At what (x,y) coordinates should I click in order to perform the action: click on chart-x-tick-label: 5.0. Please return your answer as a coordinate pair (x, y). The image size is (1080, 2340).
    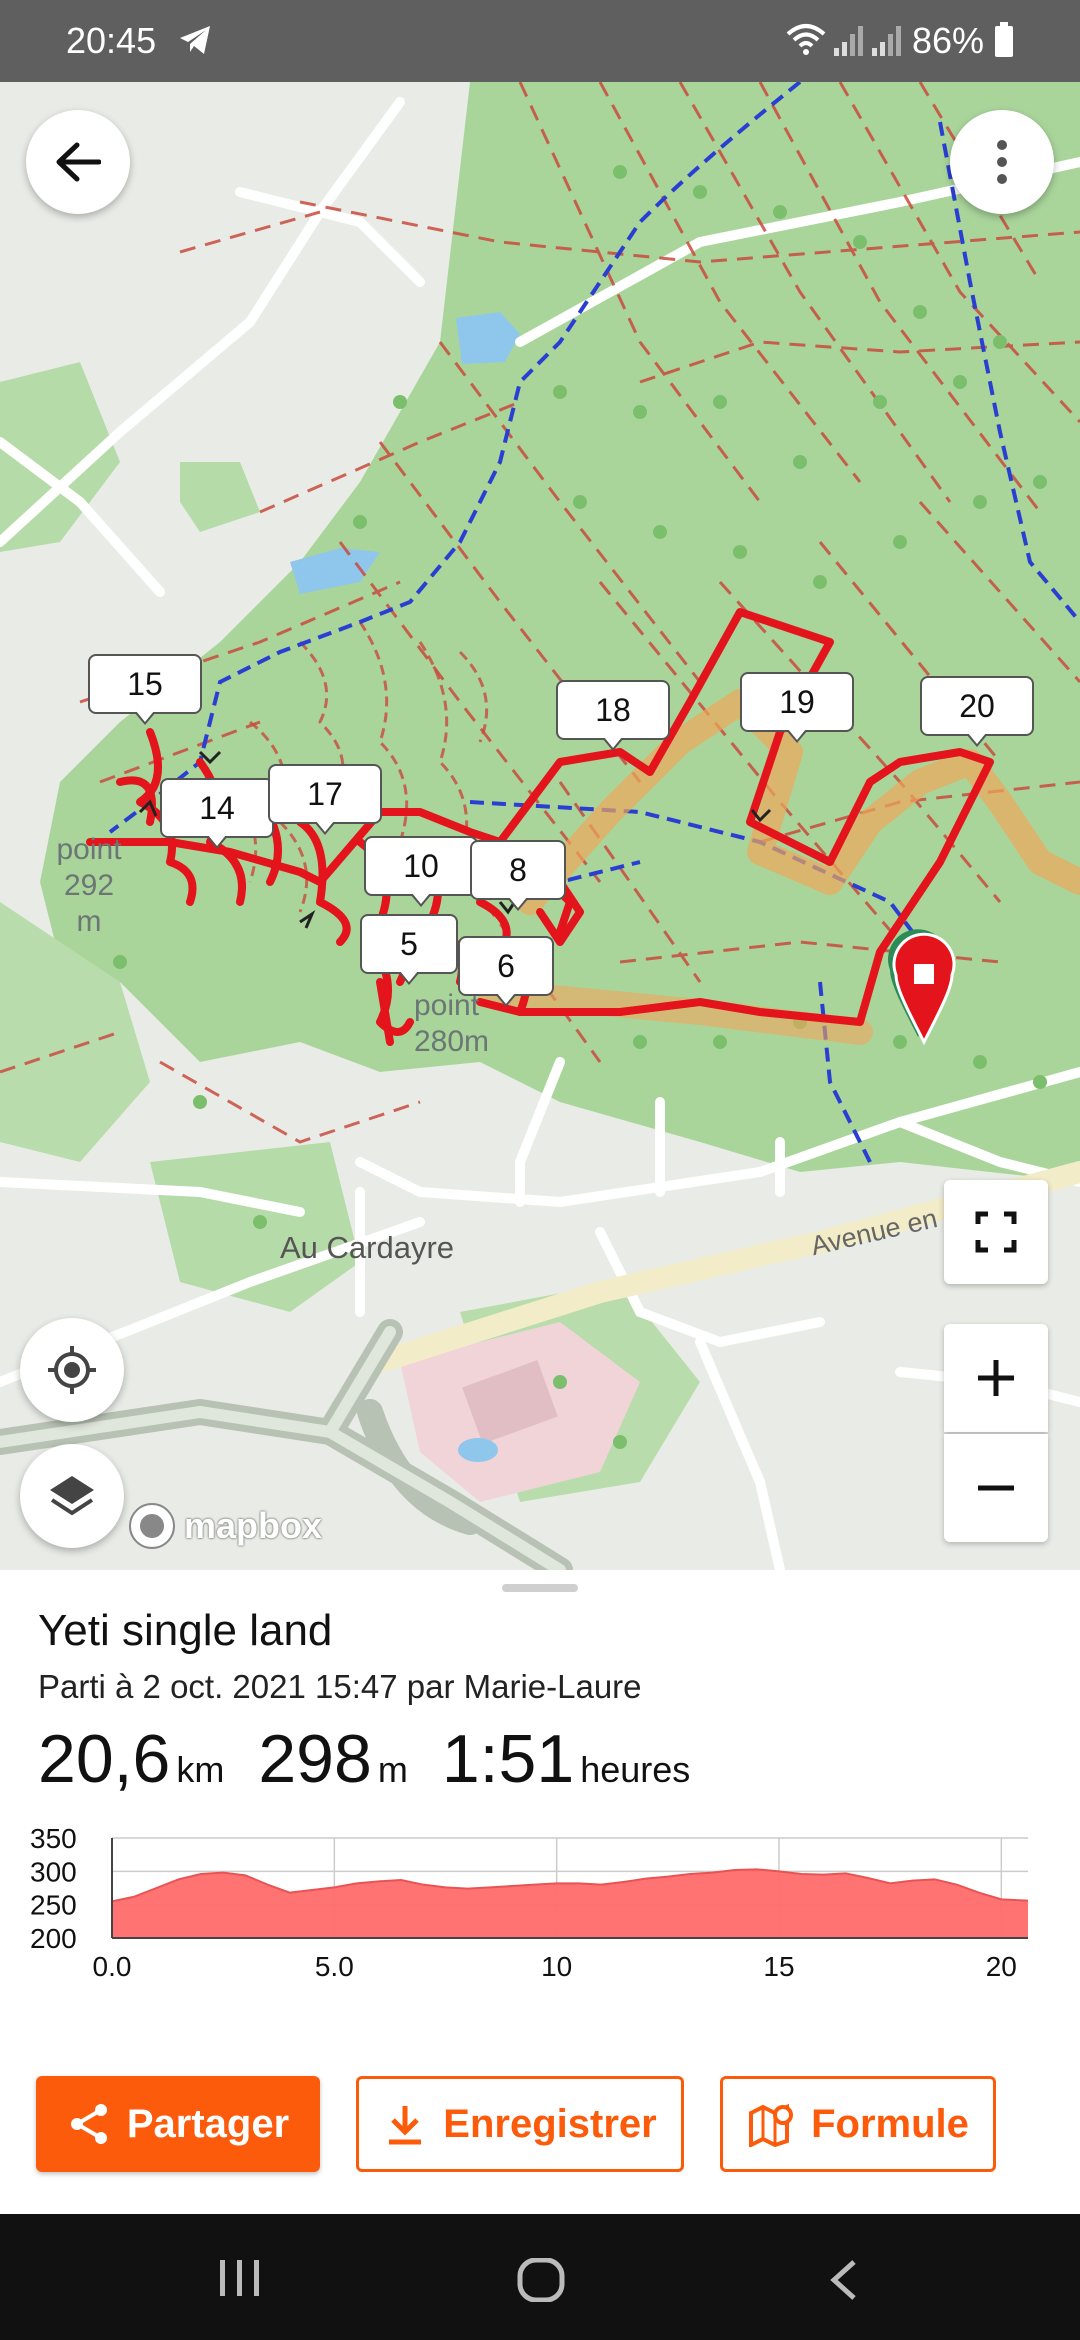
    Looking at the image, I should click on (334, 1966).